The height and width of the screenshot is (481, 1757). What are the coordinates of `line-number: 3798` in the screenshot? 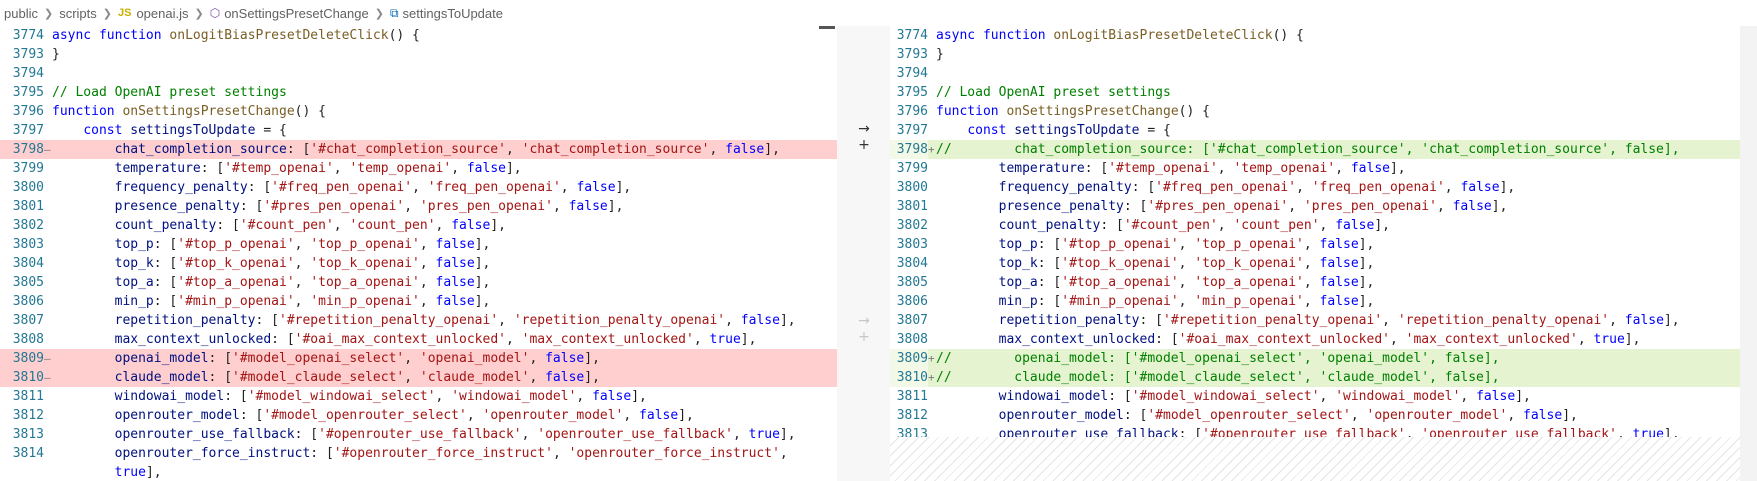 It's located at (909, 149).